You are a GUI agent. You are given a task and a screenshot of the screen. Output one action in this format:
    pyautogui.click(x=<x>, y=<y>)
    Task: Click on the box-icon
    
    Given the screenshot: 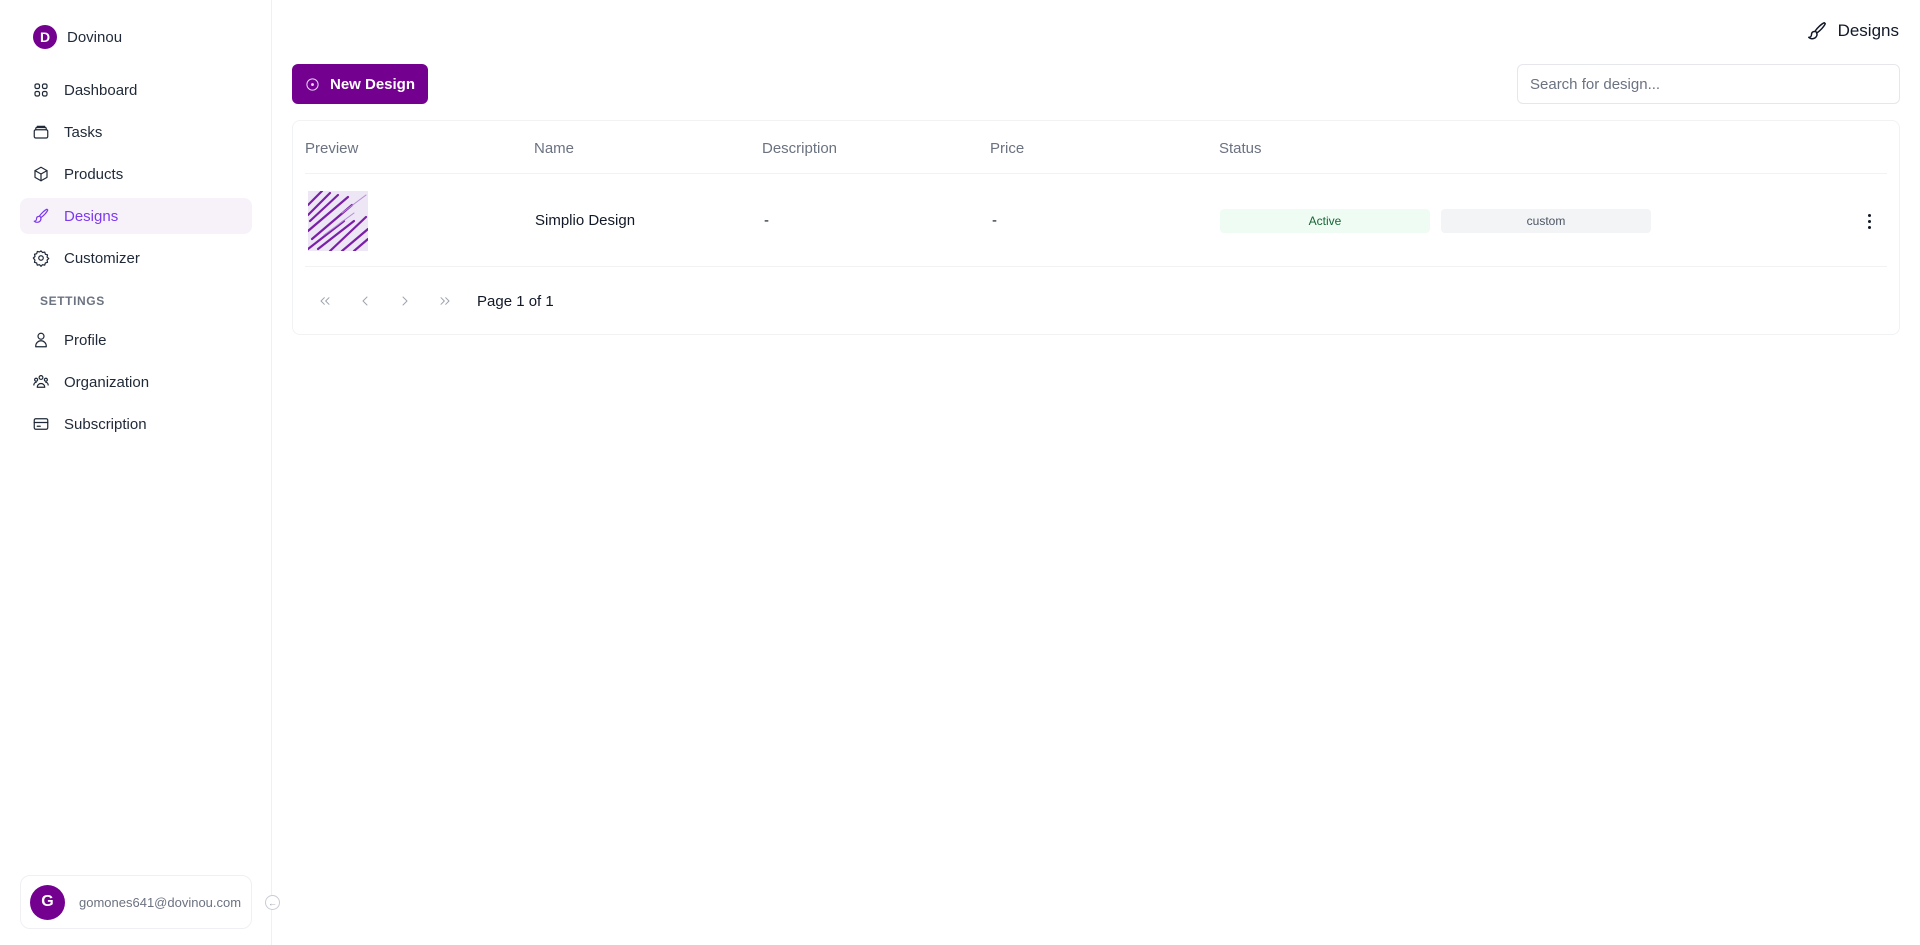 What is the action you would take?
    pyautogui.click(x=41, y=174)
    